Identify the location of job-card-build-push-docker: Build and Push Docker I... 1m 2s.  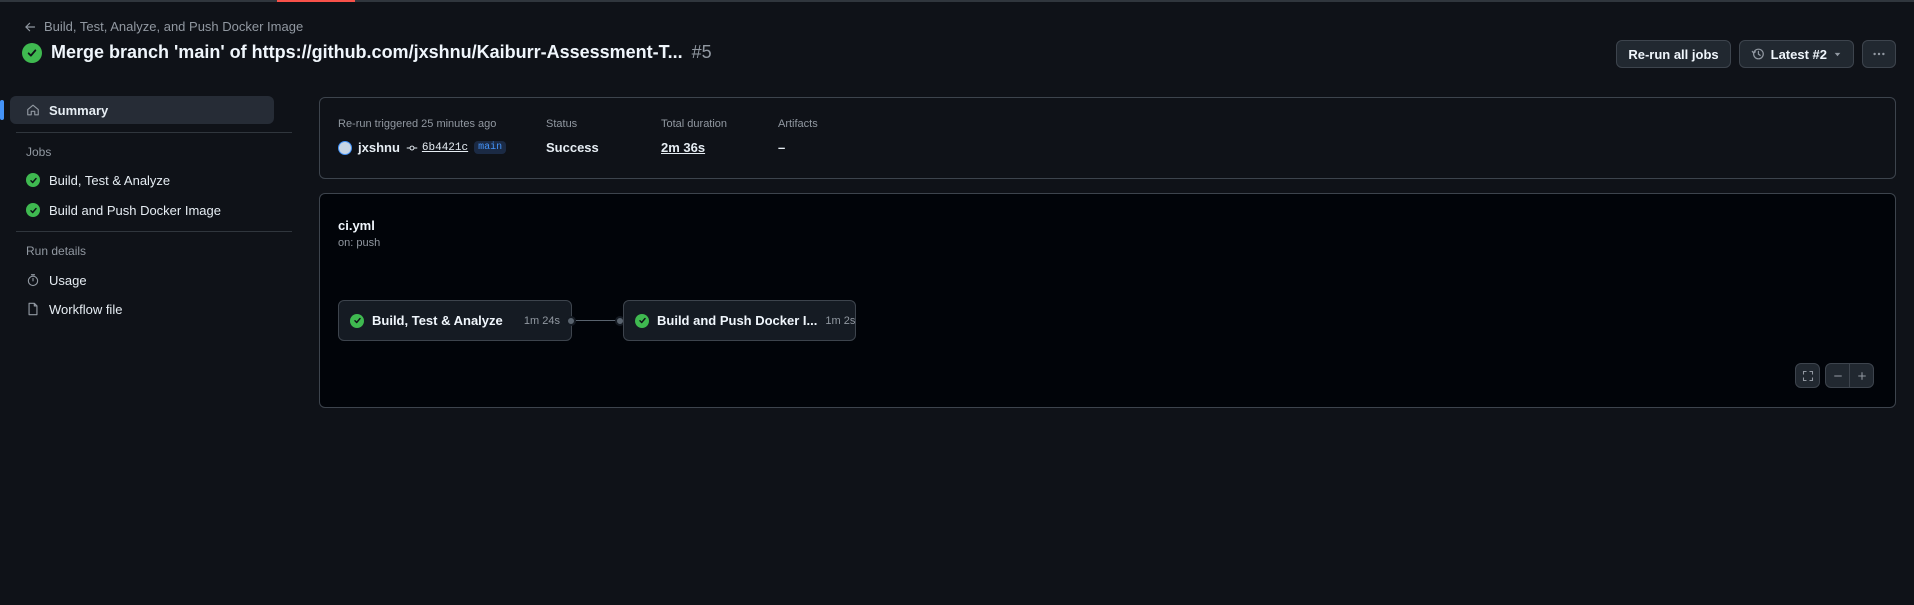
(739, 320).